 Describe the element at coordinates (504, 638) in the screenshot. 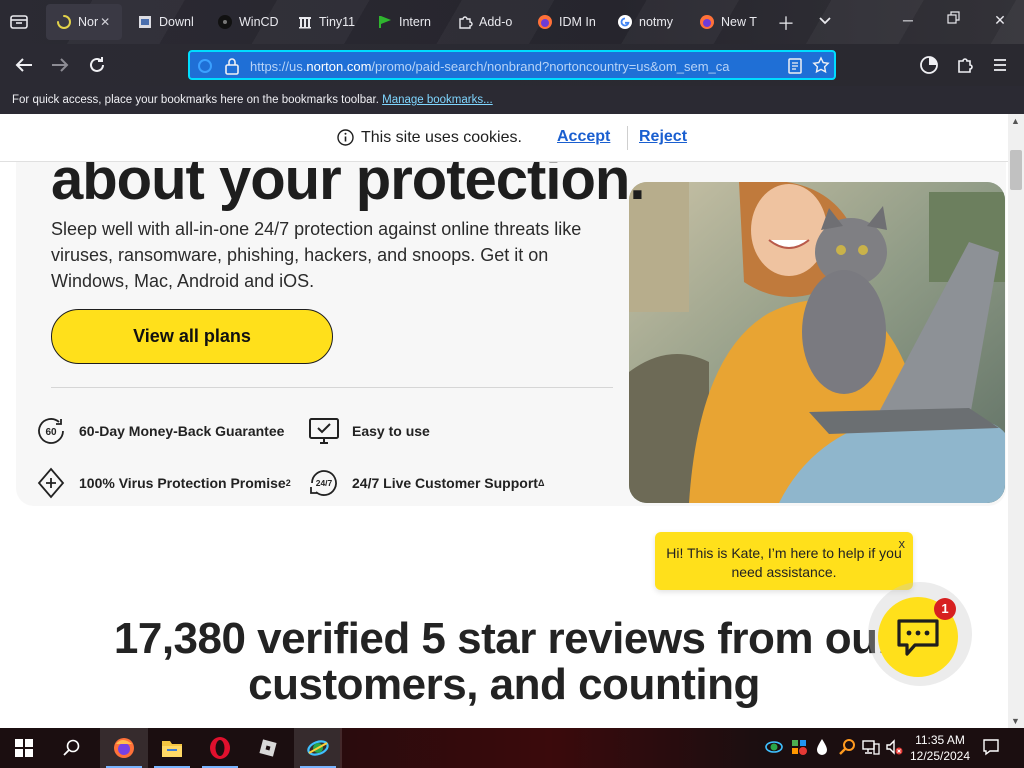

I see `reviews-line-1: 17,380 verified 5 star reviews from our` at that location.